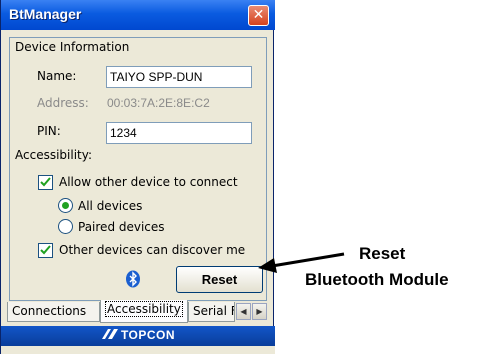 This screenshot has width=478, height=354. I want to click on topcon-mark-icon, so click(109, 334).